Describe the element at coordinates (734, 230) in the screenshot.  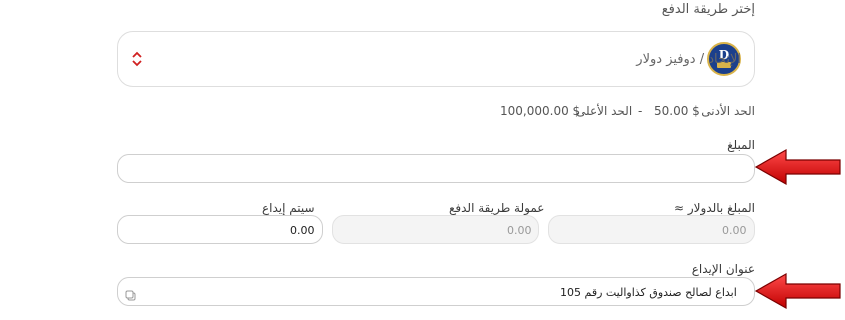
I see `usd-amount-value: 0.00` at that location.